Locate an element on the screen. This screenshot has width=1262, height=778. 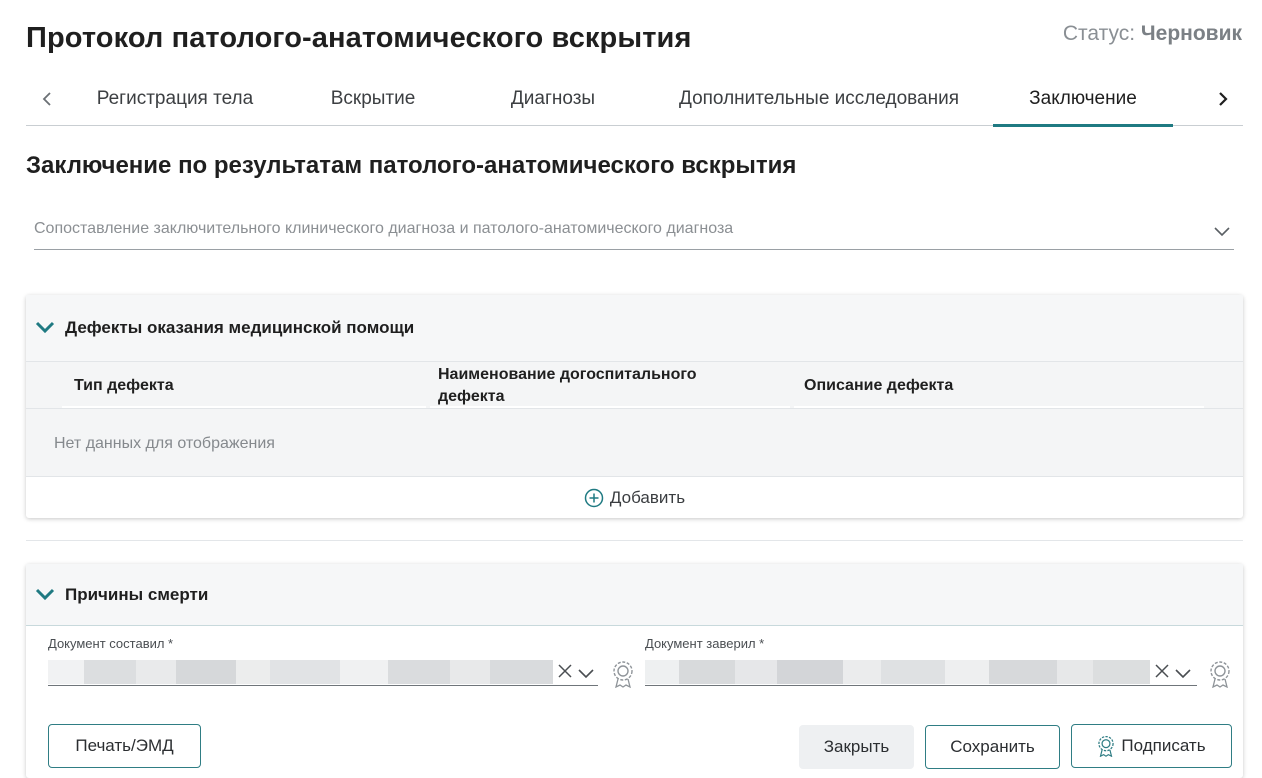
column-header-defect-type: Тип дефекта is located at coordinates (124, 385).